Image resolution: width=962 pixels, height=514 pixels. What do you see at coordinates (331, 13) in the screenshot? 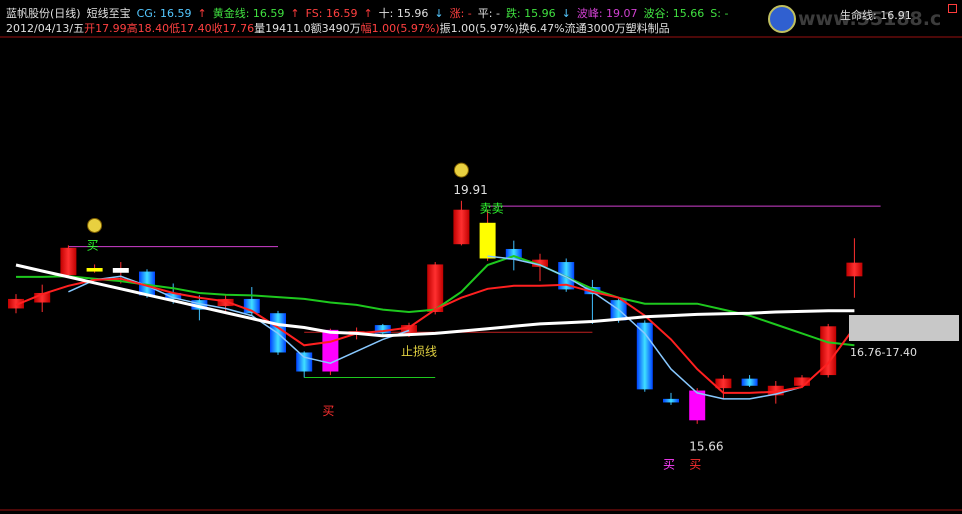
I see `fs-value: FS: 16.59` at bounding box center [331, 13].